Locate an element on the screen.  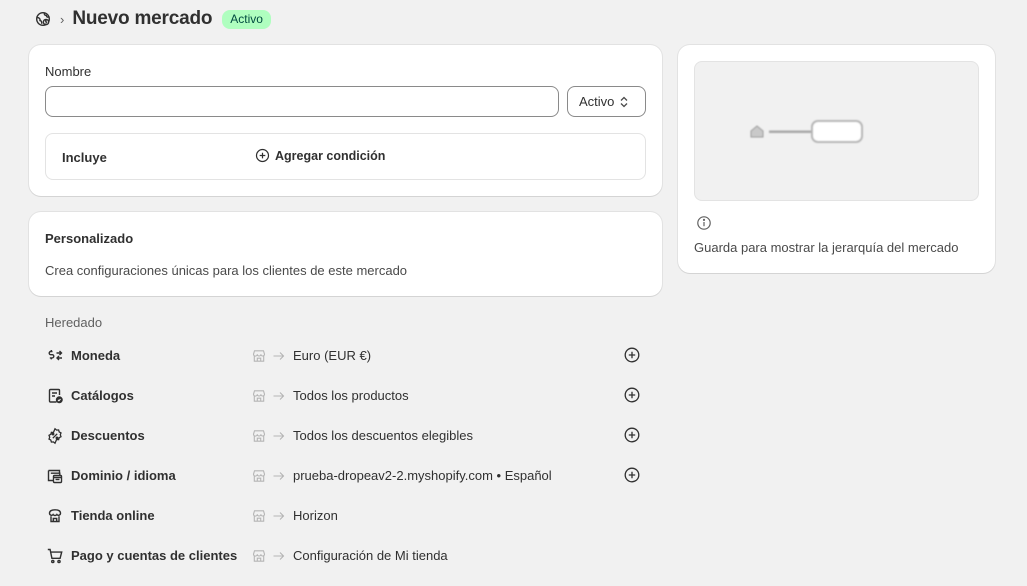
catalog-icon is located at coordinates (55, 396).